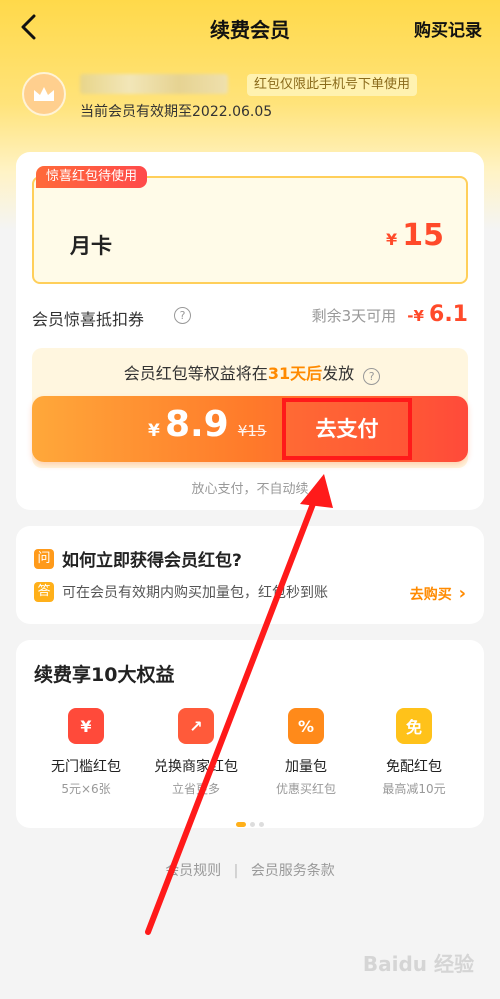 This screenshot has height=999, width=500. Describe the element at coordinates (92, 177) in the screenshot. I see `surprise-redpacket-tag: 惊喜红包待使用` at that location.